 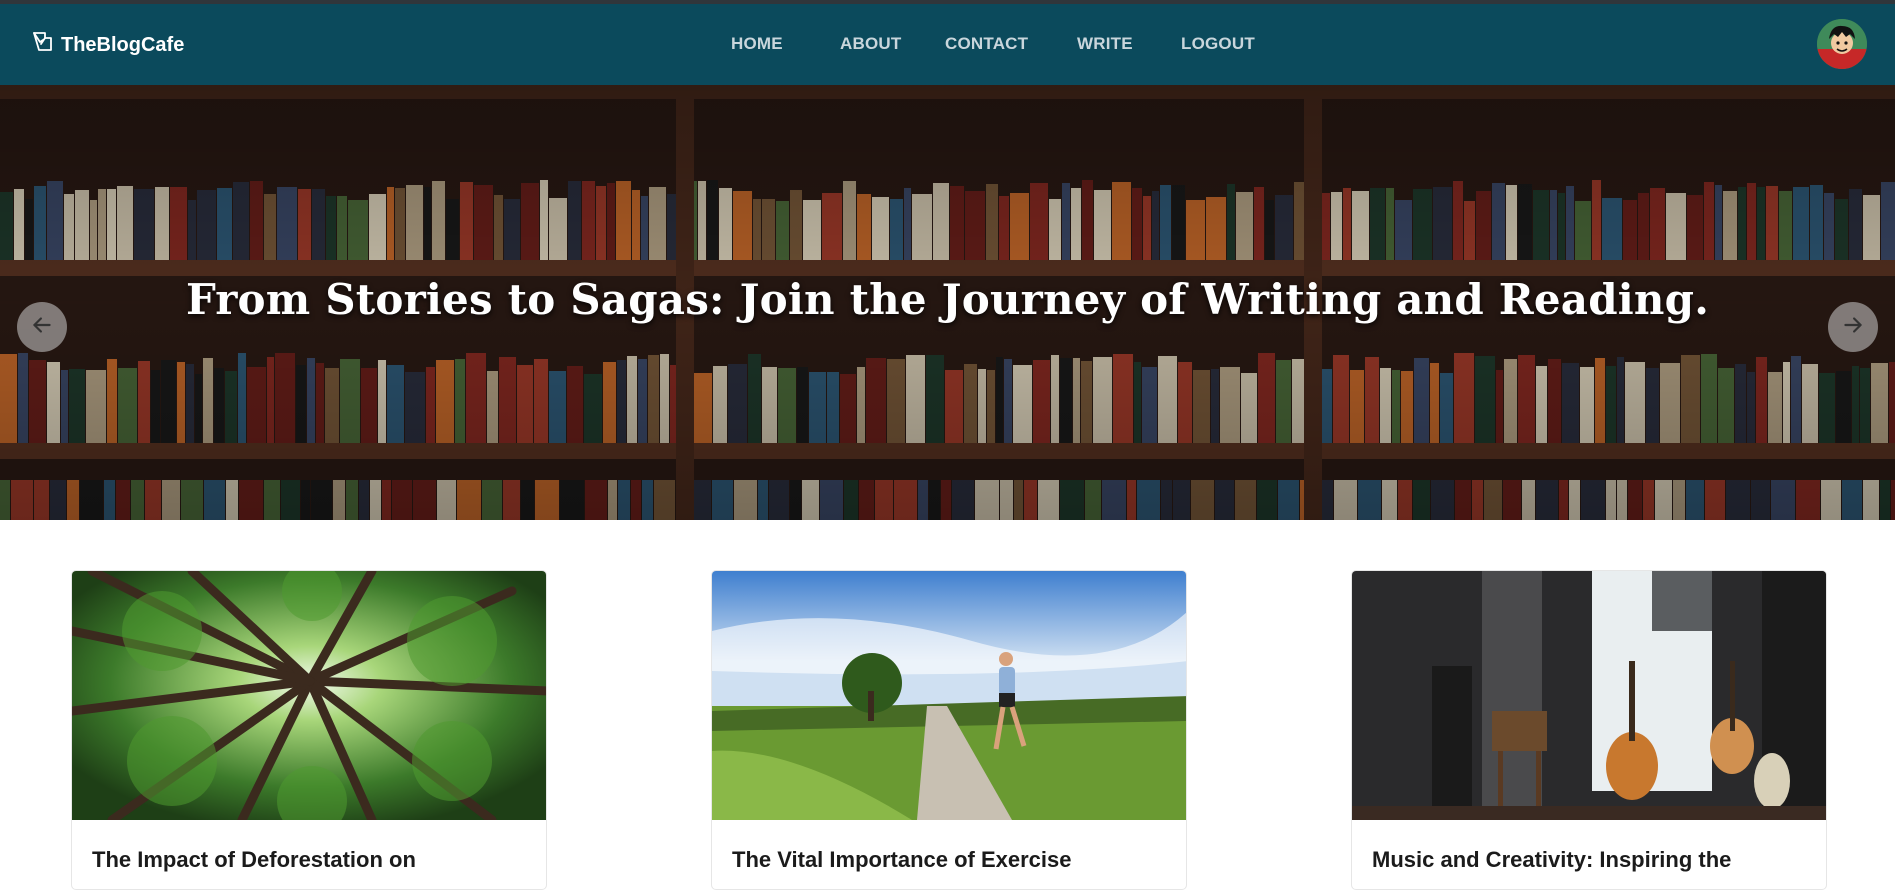 What do you see at coordinates (986, 44) in the screenshot?
I see `nav-contact: CONTACT` at bounding box center [986, 44].